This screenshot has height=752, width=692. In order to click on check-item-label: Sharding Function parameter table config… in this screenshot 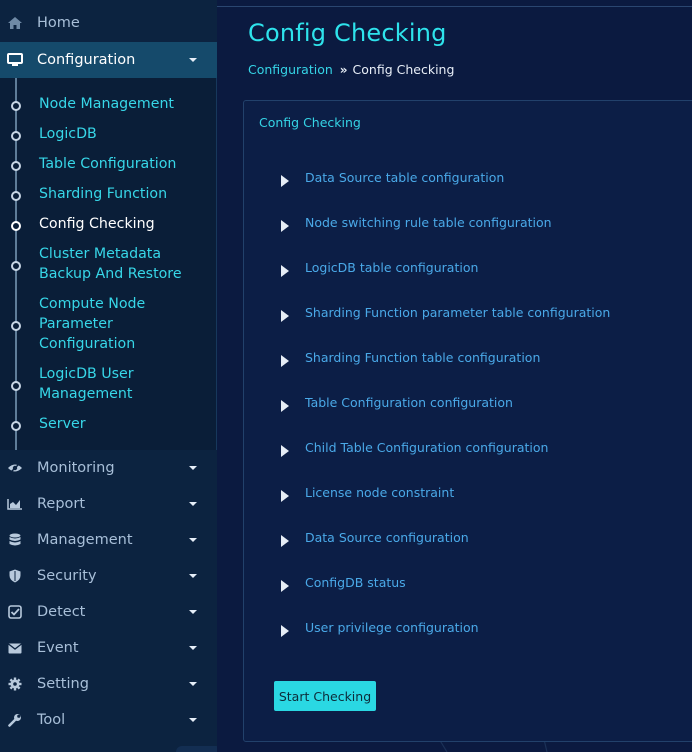, I will do `click(457, 312)`.